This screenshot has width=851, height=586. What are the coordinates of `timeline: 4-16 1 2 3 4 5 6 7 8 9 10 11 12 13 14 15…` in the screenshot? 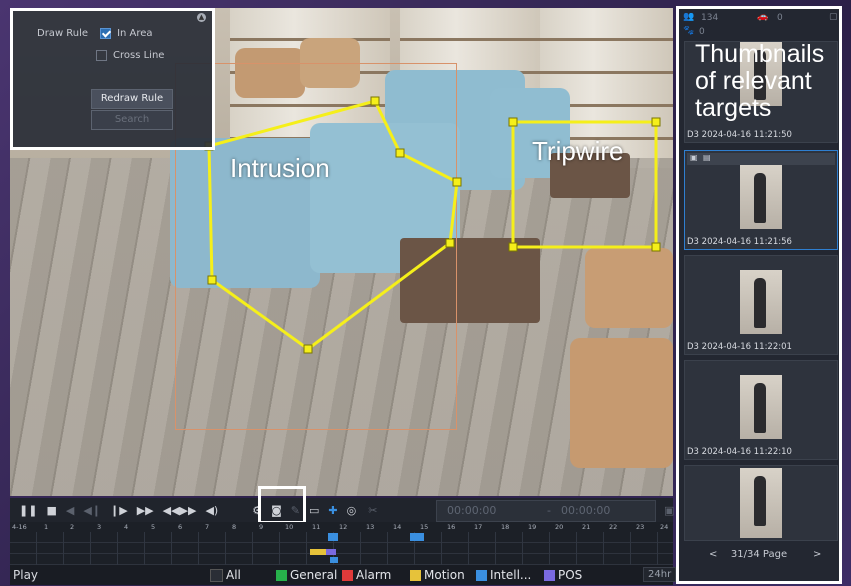 It's located at (341, 543).